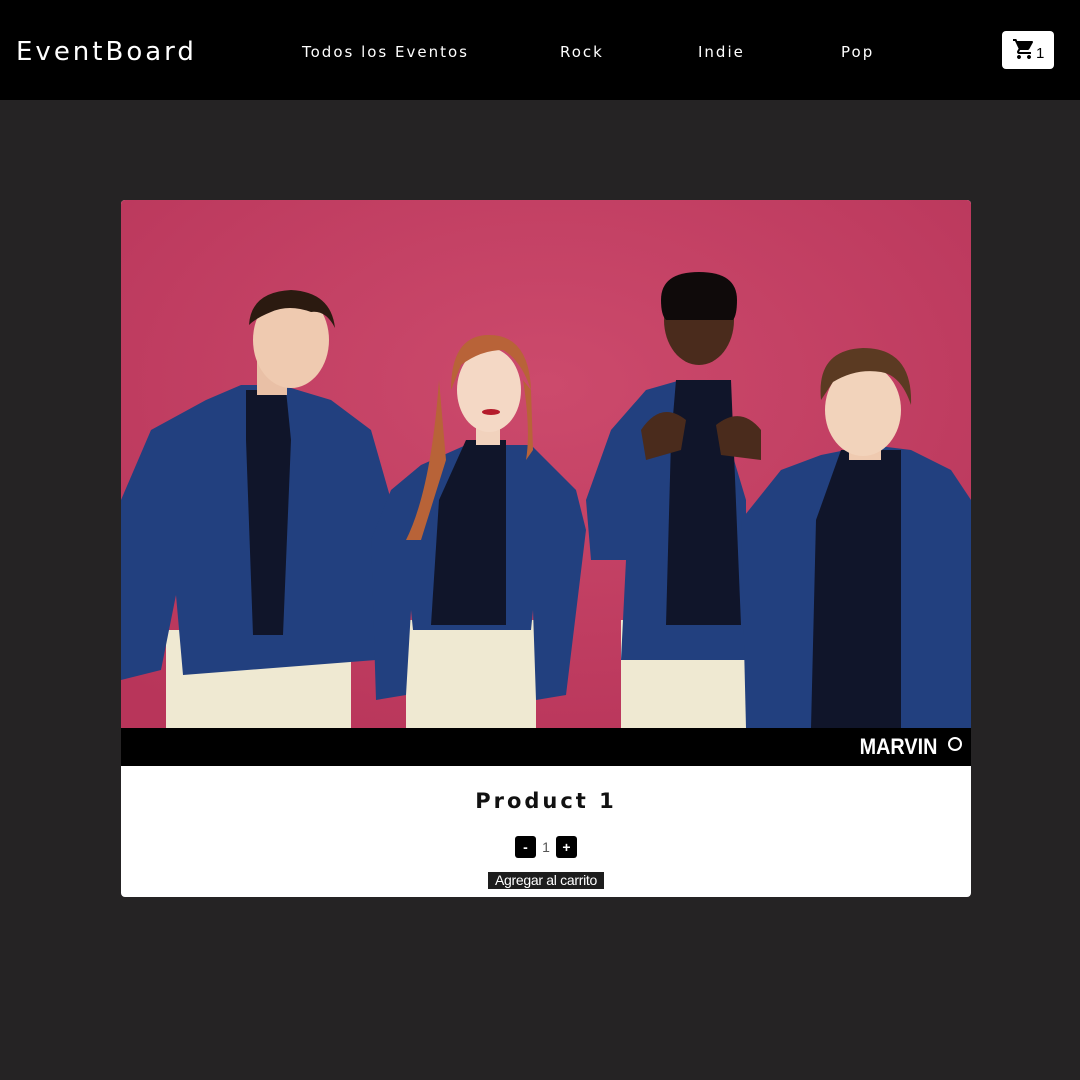 This screenshot has height=1080, width=1080. What do you see at coordinates (898, 746) in the screenshot?
I see `watermark-logo: MARVIN` at bounding box center [898, 746].